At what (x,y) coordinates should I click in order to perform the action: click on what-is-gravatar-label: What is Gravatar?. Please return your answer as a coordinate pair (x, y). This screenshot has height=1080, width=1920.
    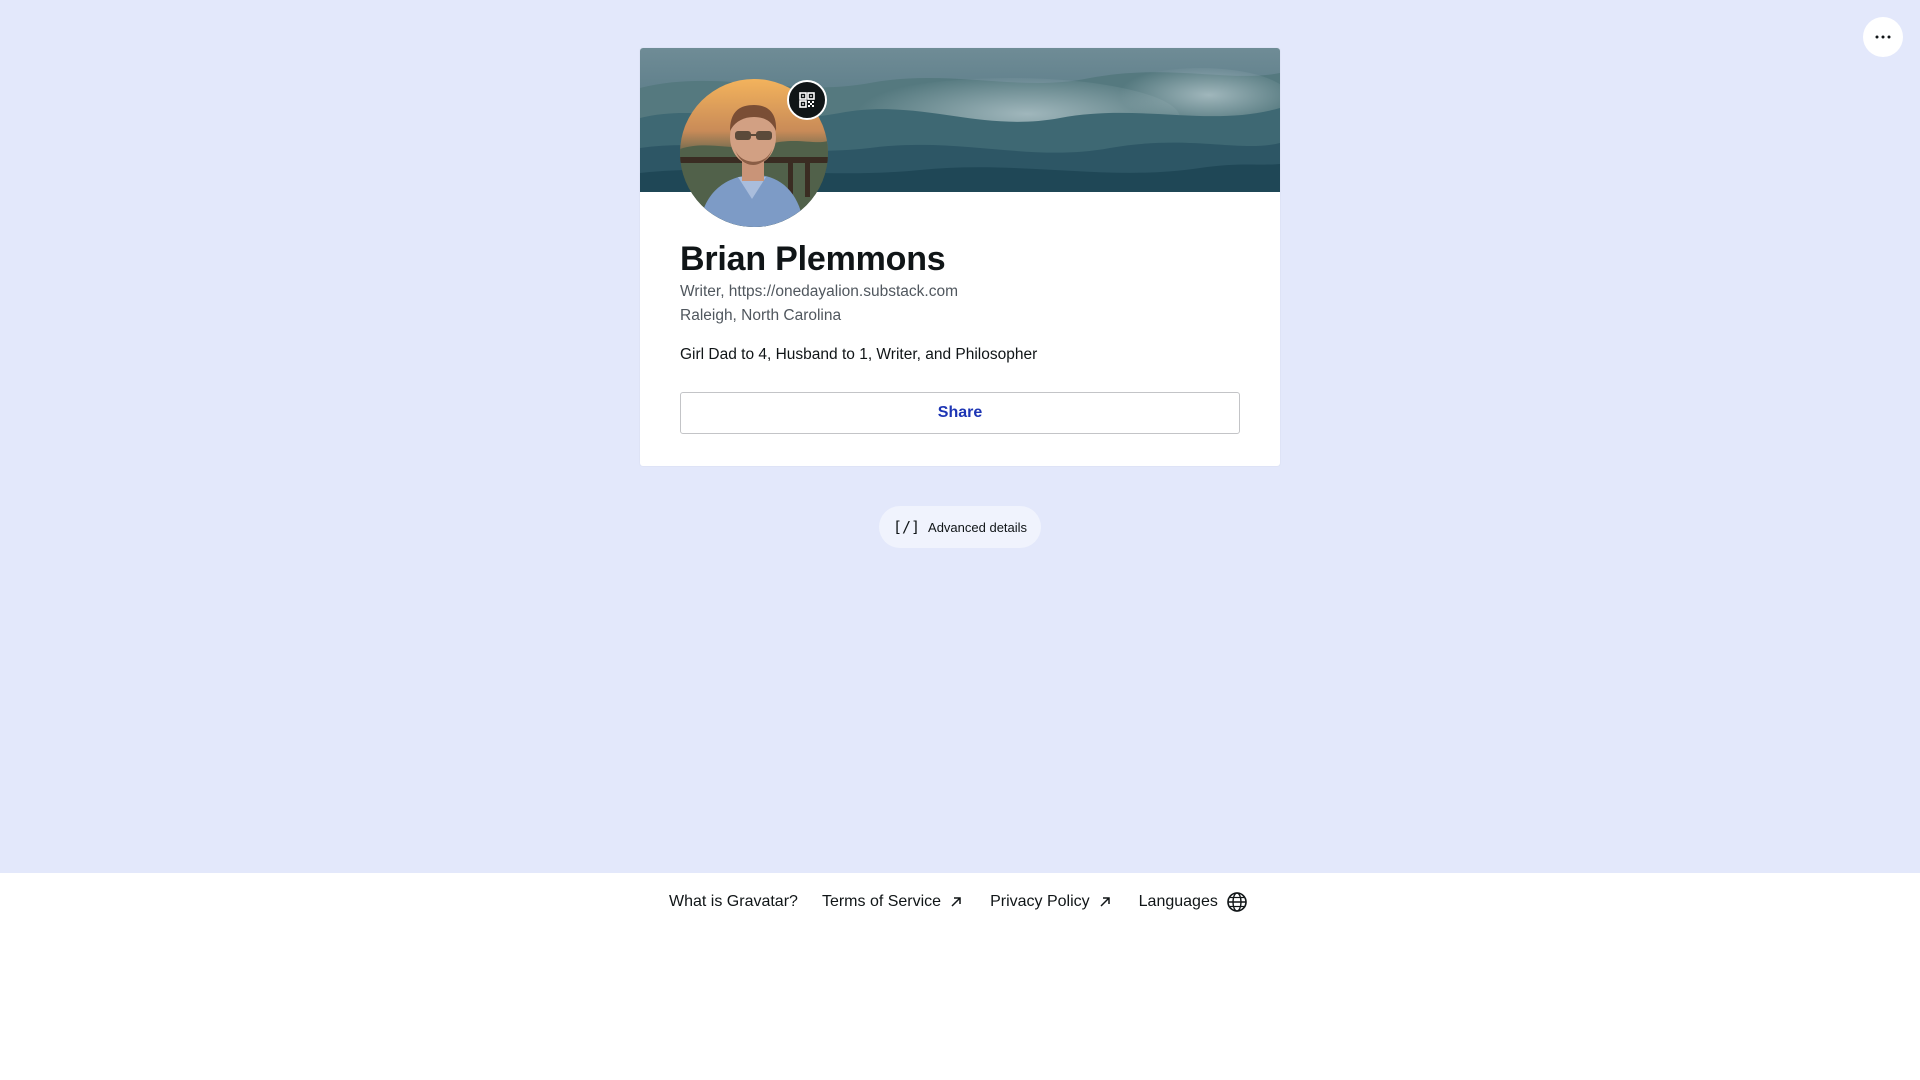
    Looking at the image, I should click on (733, 901).